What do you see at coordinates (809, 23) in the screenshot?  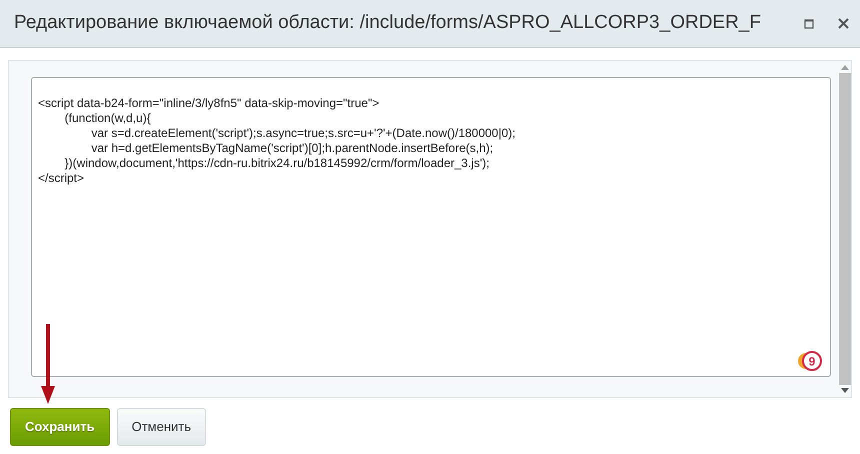 I see `maximize-icon` at bounding box center [809, 23].